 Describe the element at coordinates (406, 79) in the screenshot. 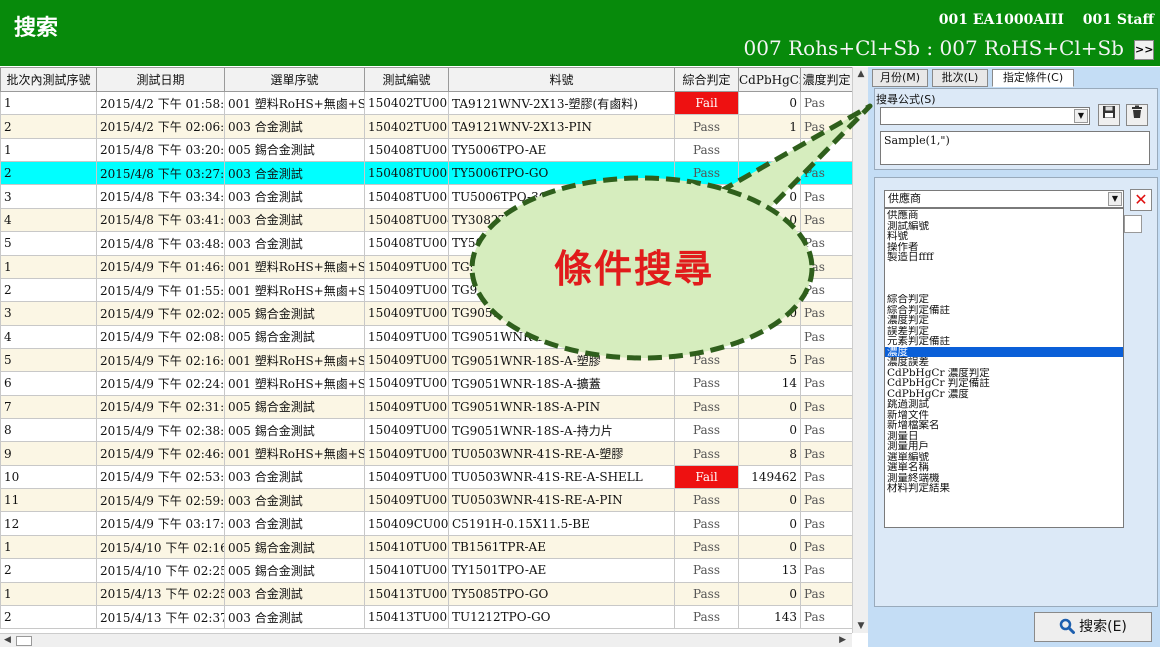

I see `column-header: 測試編號` at that location.